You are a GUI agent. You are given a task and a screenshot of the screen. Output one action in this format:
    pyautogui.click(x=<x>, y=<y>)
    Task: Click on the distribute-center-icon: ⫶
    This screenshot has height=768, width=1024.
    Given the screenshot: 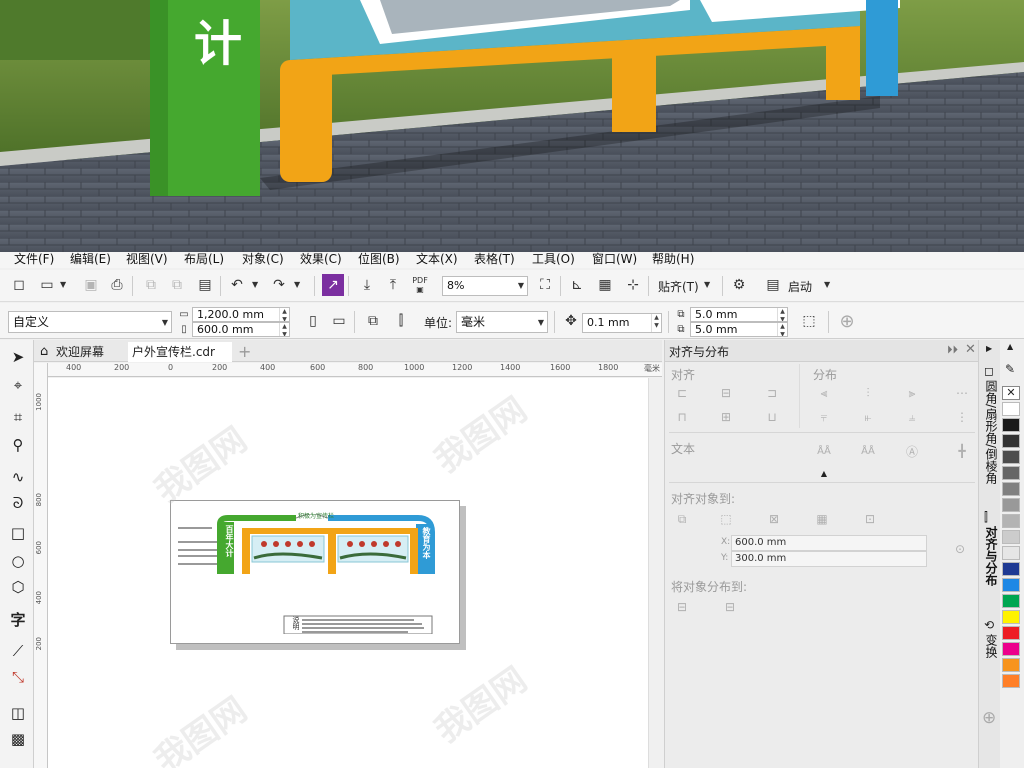 What is the action you would take?
    pyautogui.click(x=868, y=393)
    